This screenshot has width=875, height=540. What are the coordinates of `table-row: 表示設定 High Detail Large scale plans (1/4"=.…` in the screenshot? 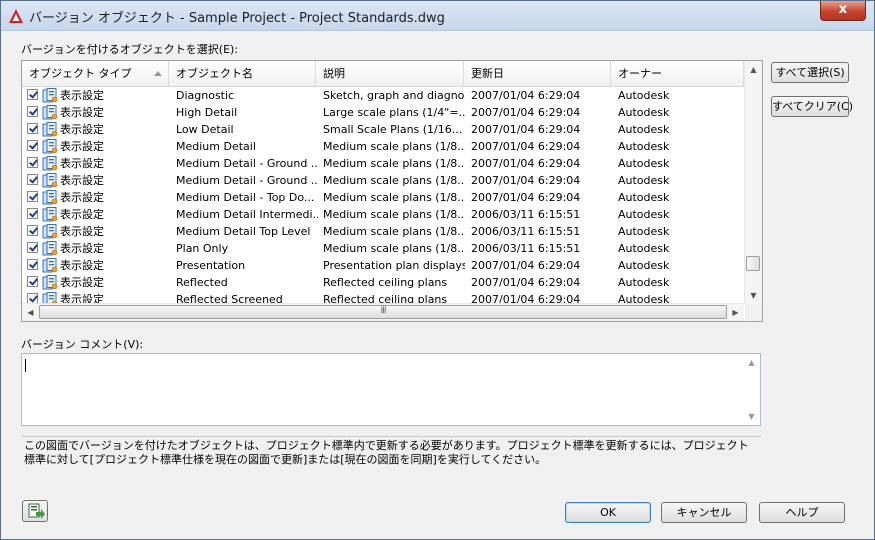 It's located at (383, 112).